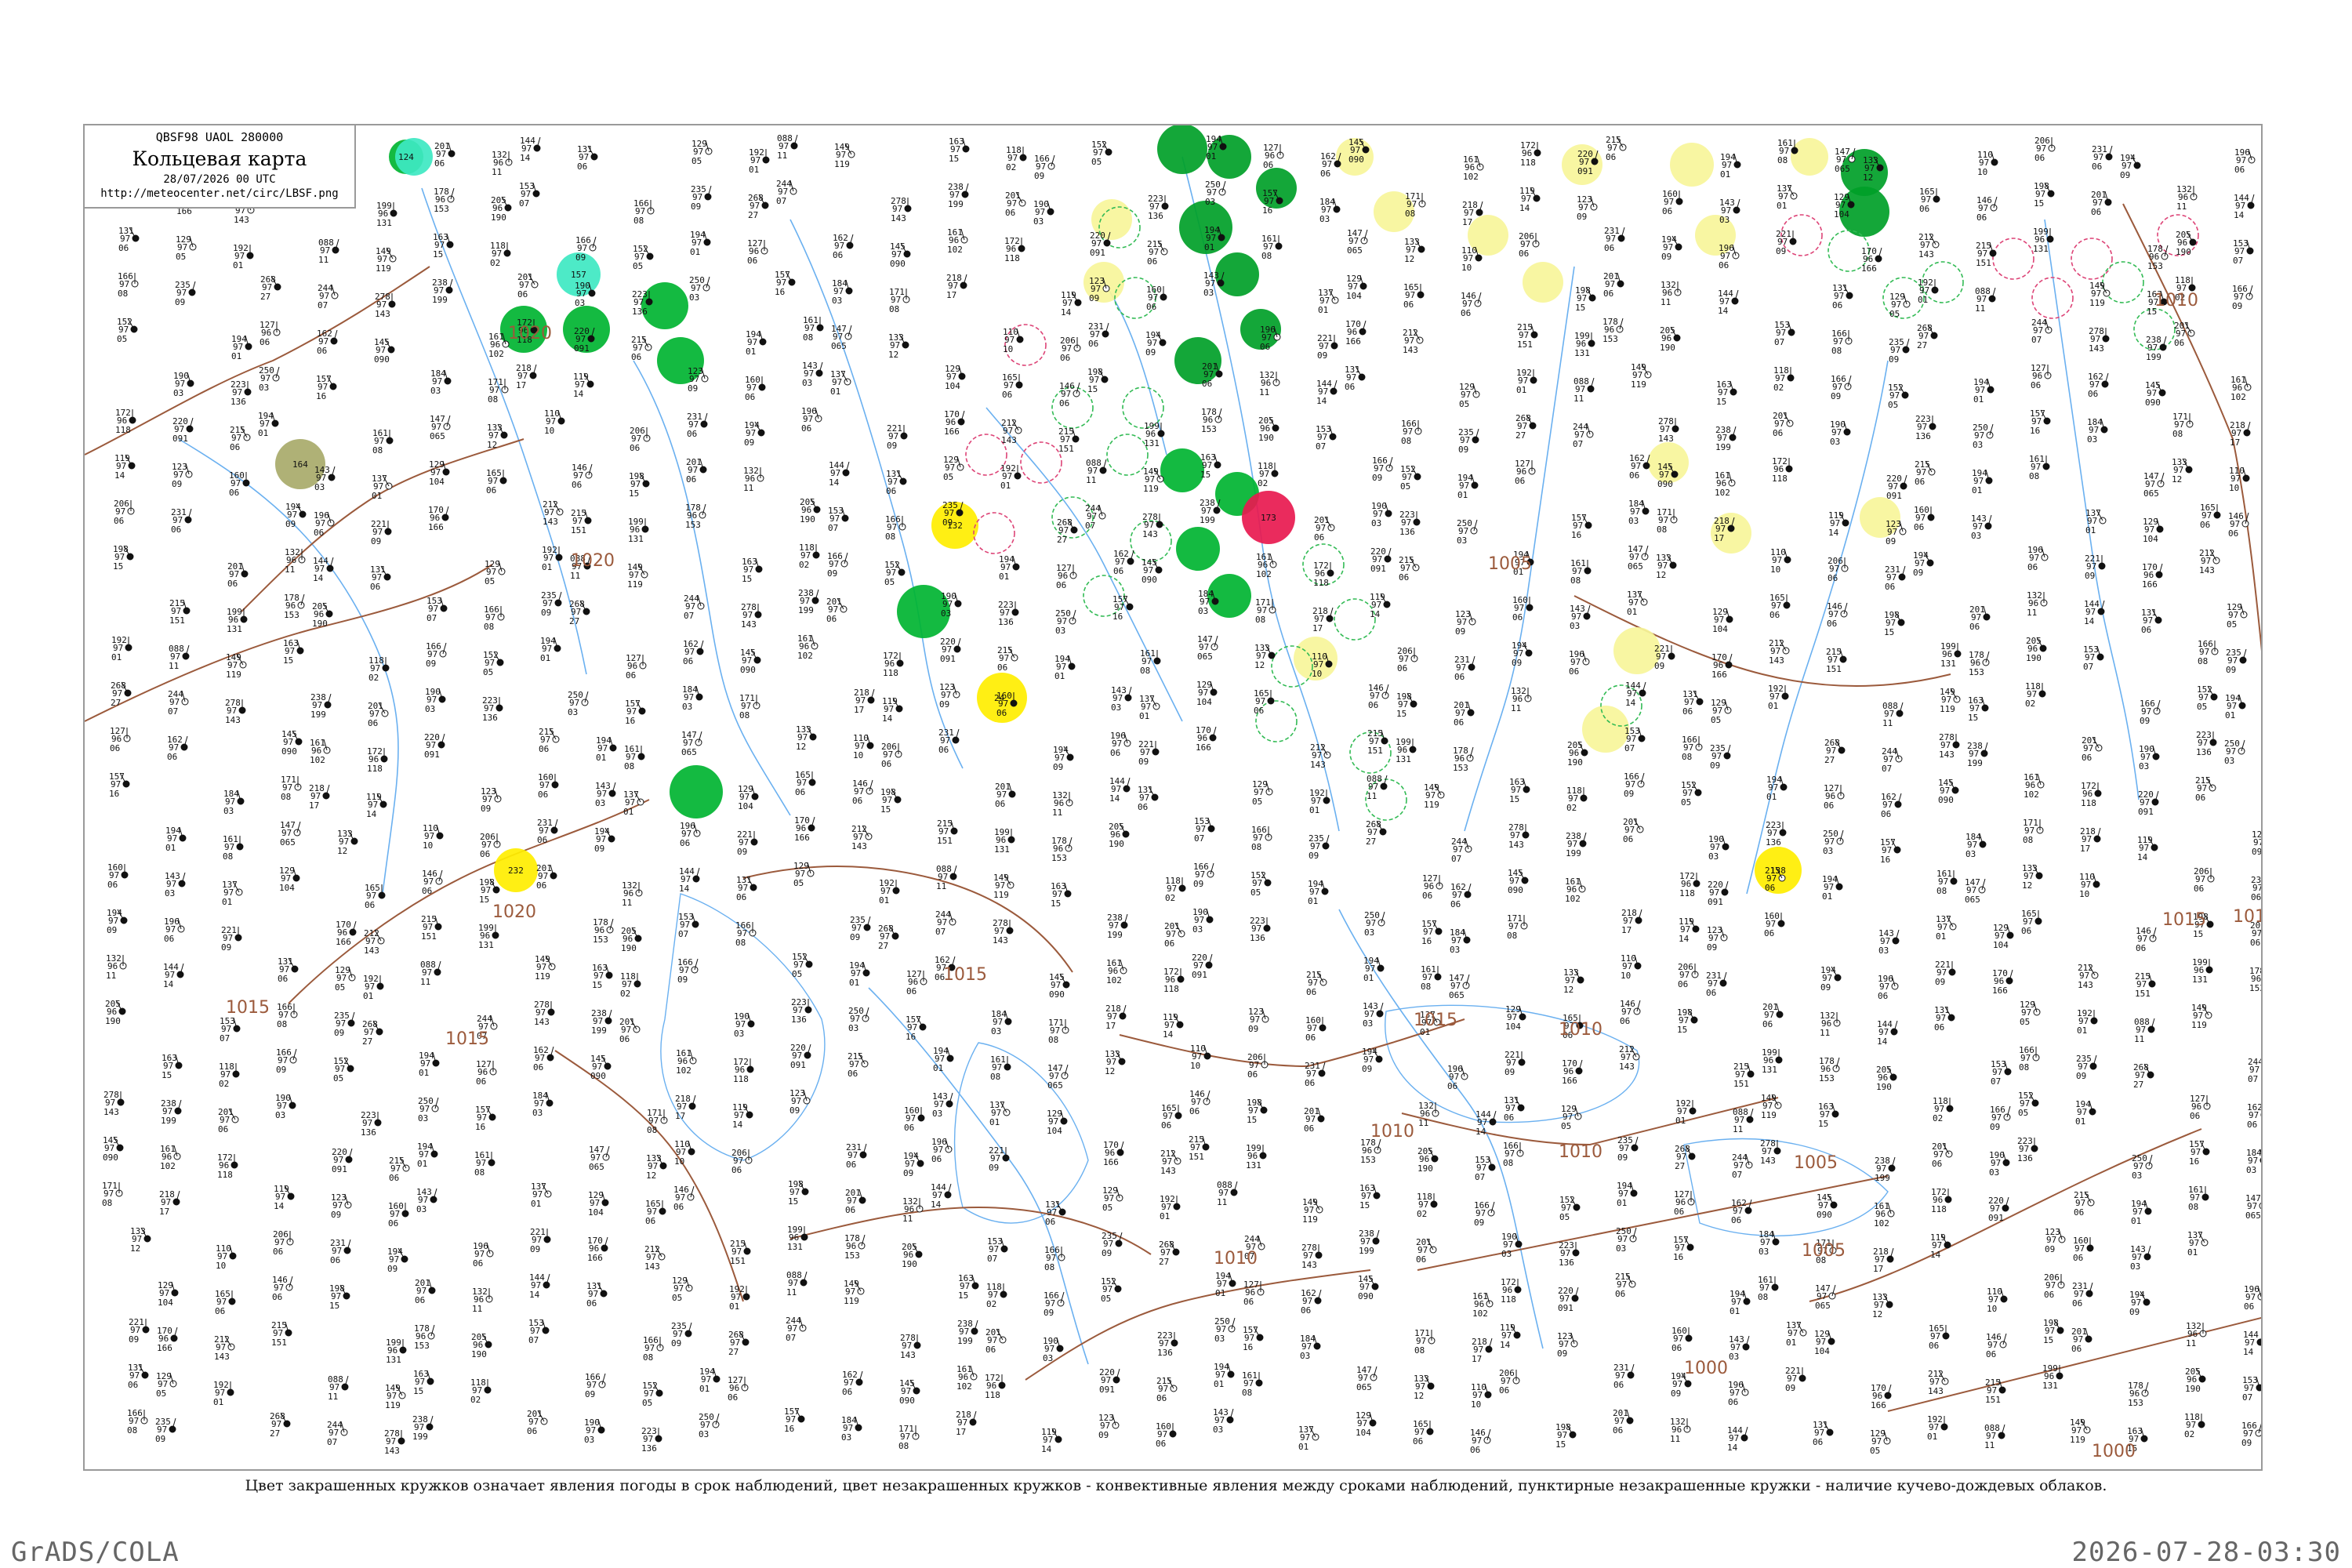  Describe the element at coordinates (1947, 882) in the screenshot. I see `station-plot: 1619708` at that location.